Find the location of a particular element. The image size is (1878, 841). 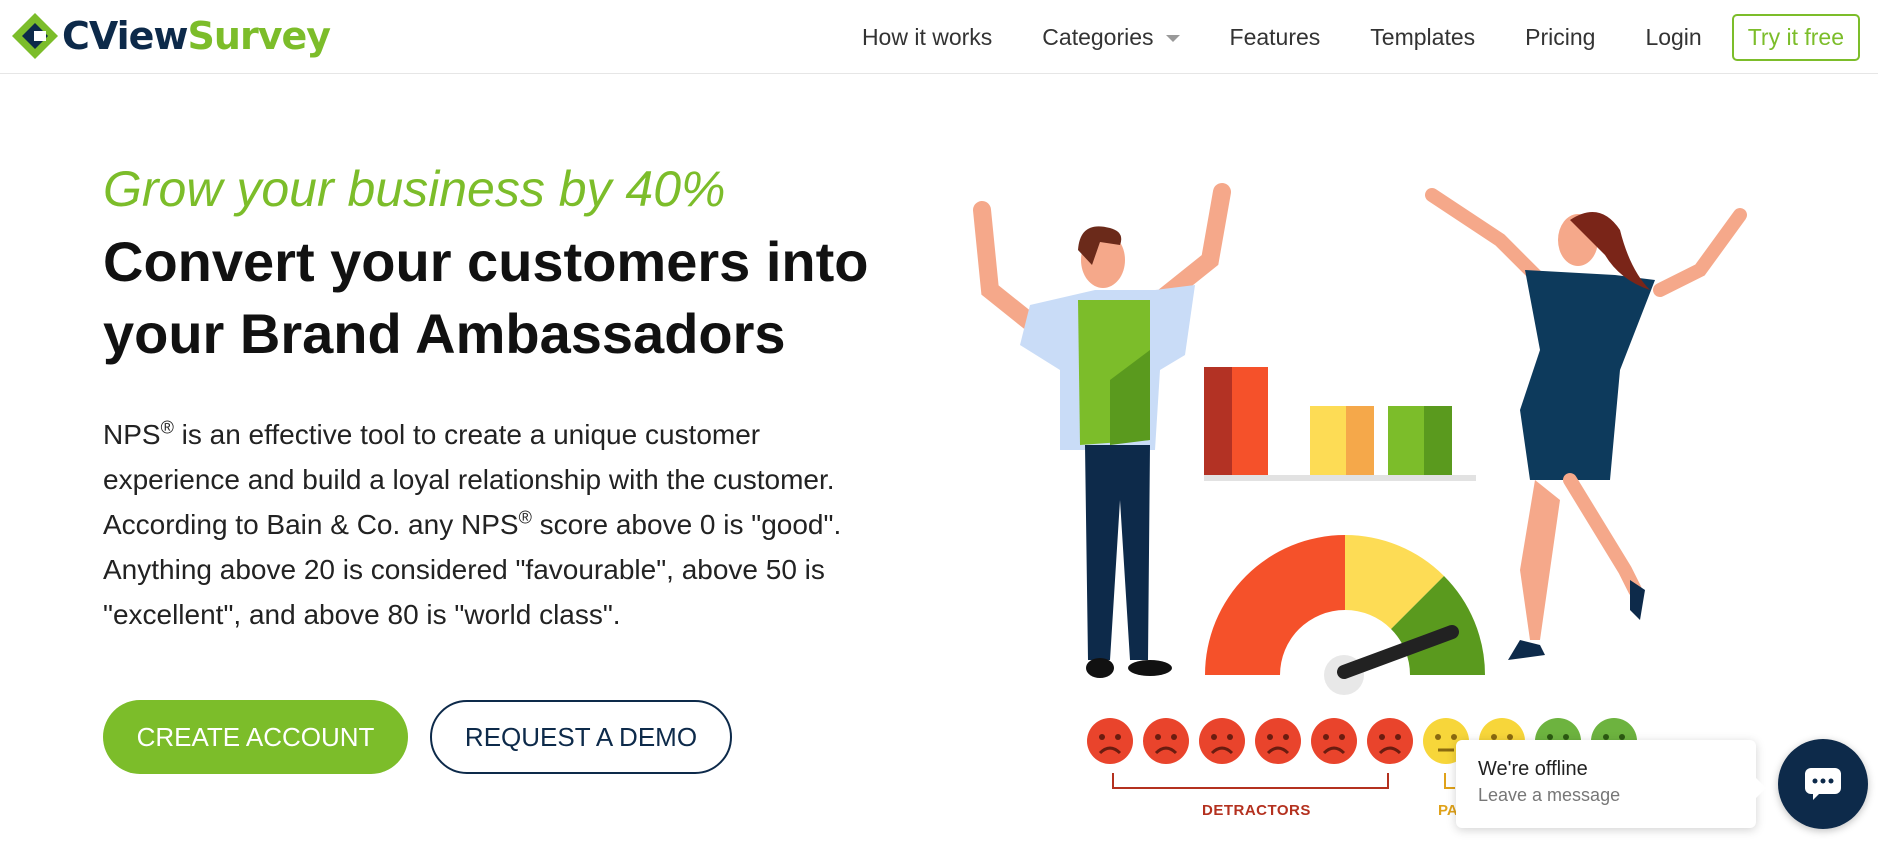

desc-nps-2: NPS is located at coordinates (489, 524).